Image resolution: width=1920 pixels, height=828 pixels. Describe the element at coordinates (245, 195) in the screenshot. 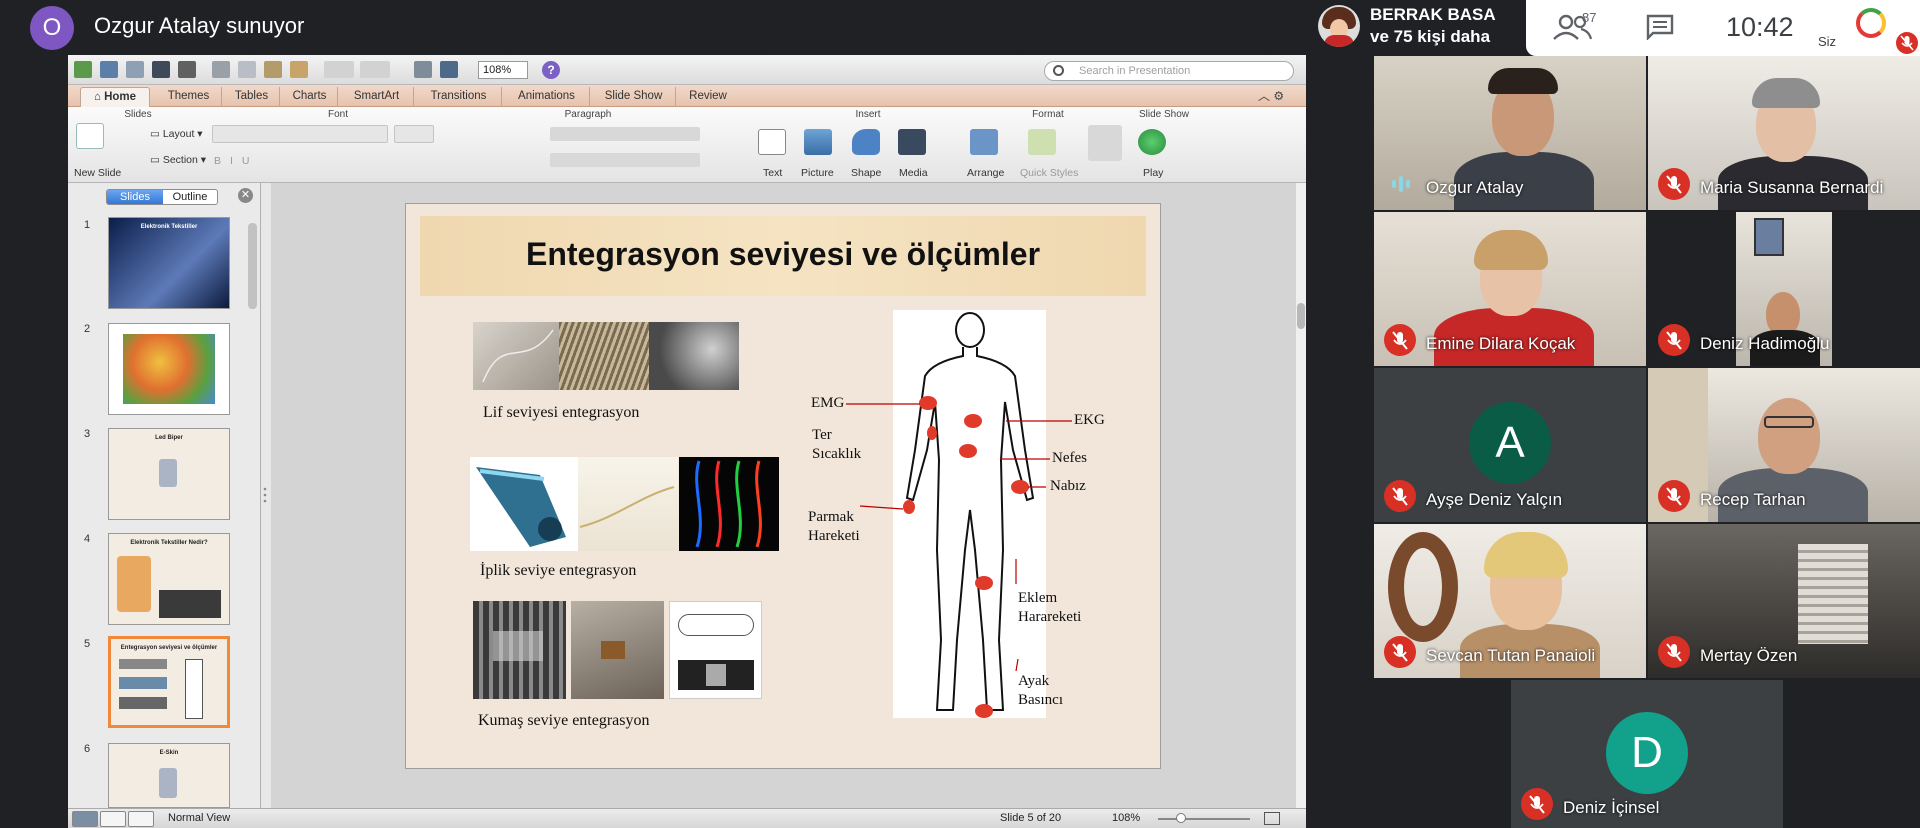

I see `close-pane-icon: ✕` at that location.